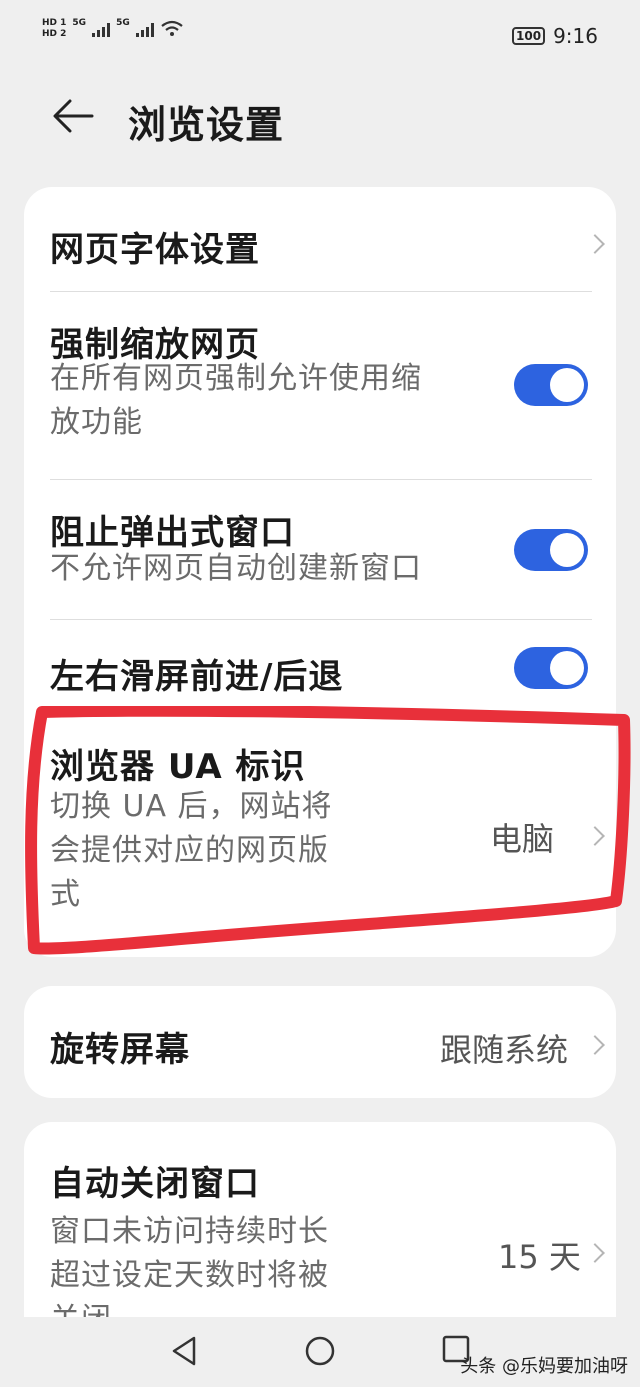 Image resolution: width=640 pixels, height=1387 pixels. I want to click on force-zoom-desc-line1: 在所有网页强制允许使用缩, so click(236, 378).